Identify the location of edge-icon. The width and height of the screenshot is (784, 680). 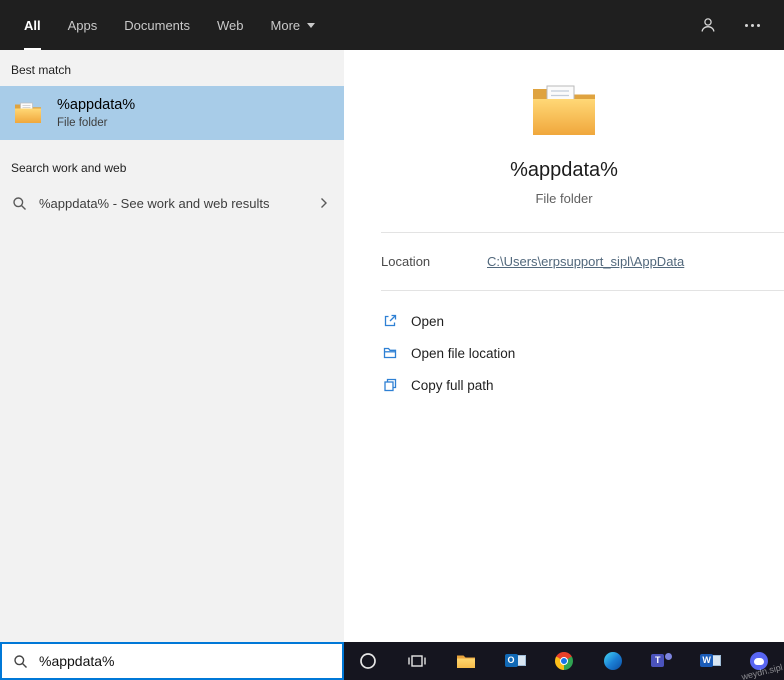
(612, 661).